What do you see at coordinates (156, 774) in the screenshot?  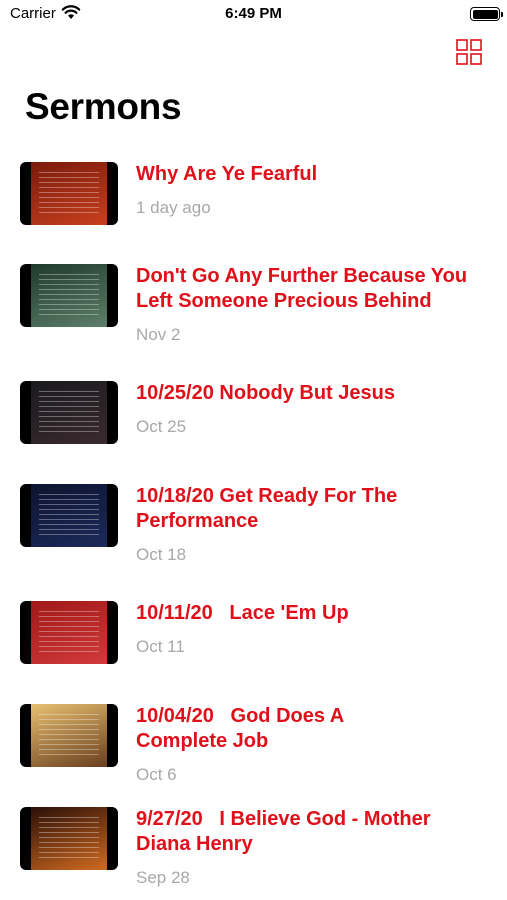 I see `sermon-date: Oct 6` at bounding box center [156, 774].